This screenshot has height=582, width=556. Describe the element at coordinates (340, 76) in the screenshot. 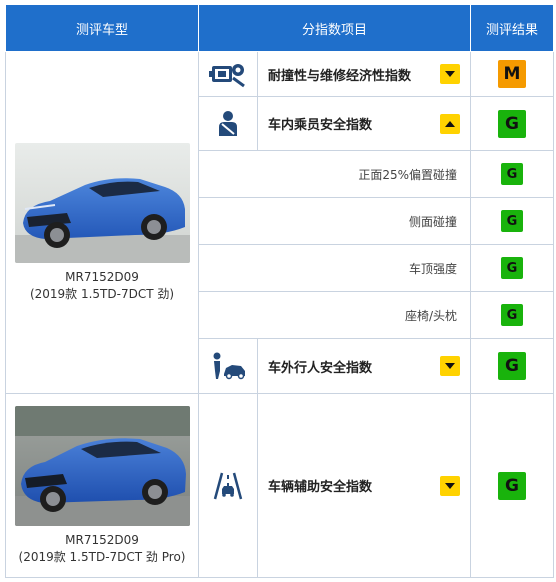

I see `durability-label: 耐撞性与维修经济性指数` at that location.